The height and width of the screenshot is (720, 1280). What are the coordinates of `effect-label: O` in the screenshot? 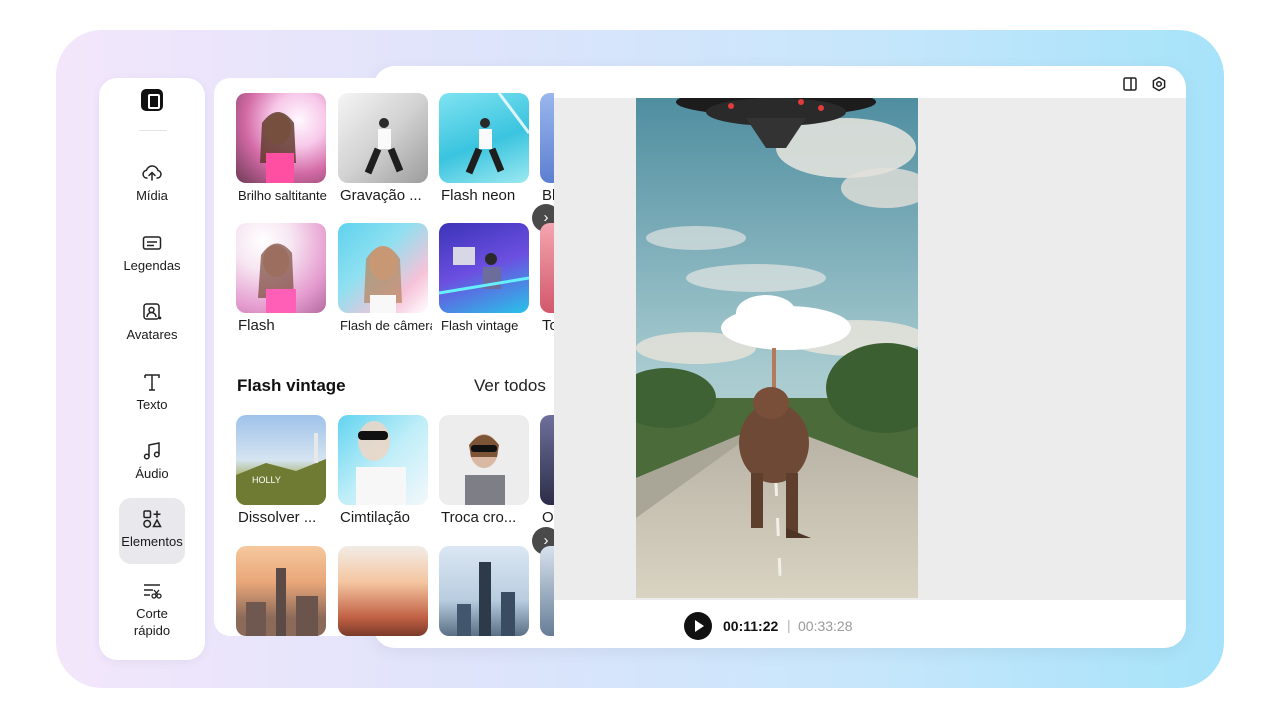 It's located at (548, 517).